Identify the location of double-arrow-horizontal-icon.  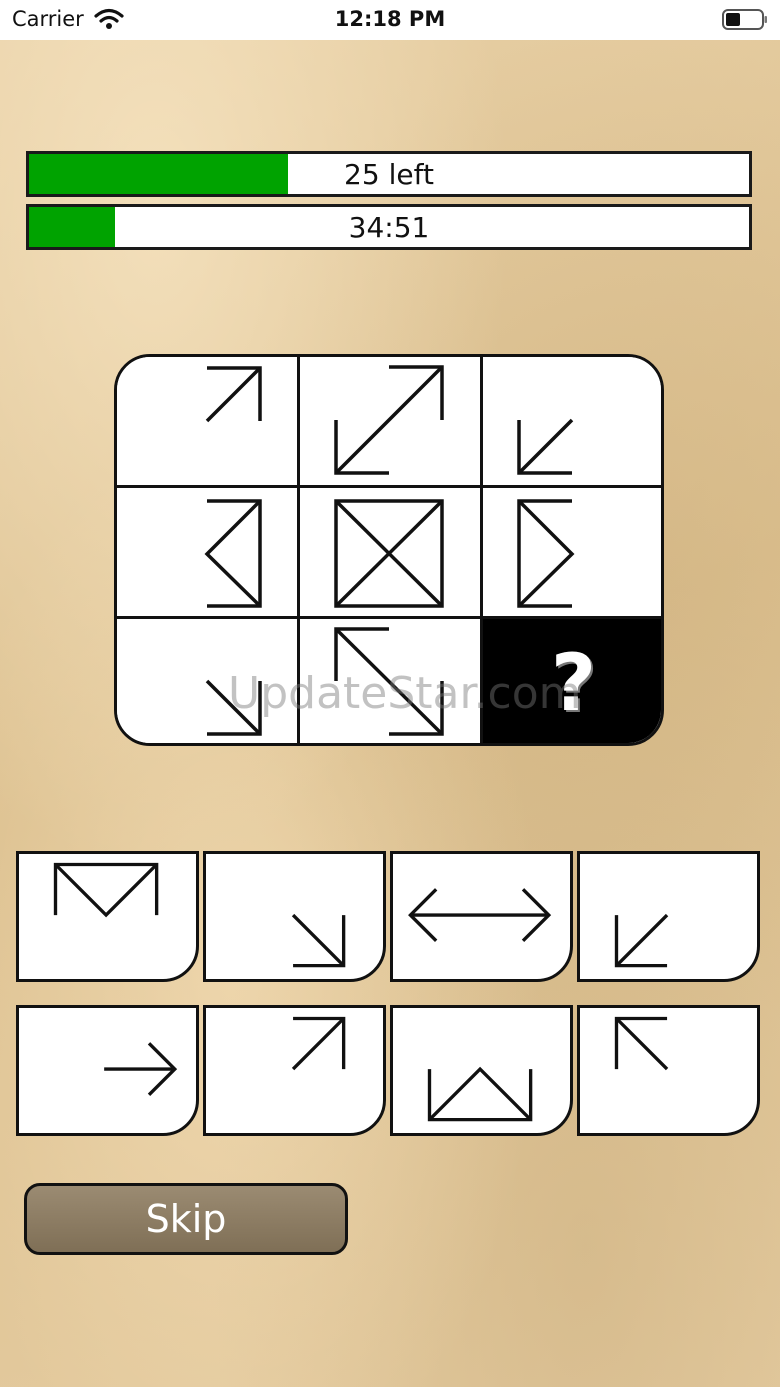
(480, 915).